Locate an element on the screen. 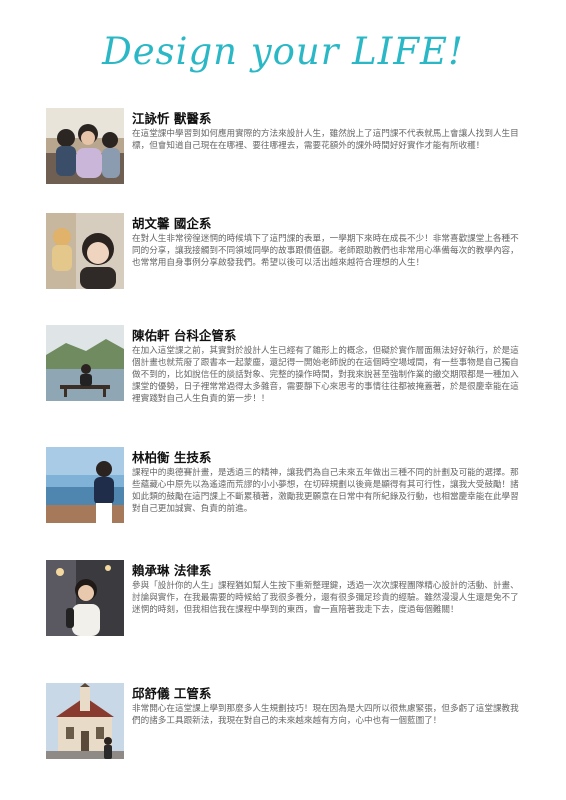 This screenshot has width=566, height=800. student-name: 江詠忻 獸醫系 is located at coordinates (172, 118).